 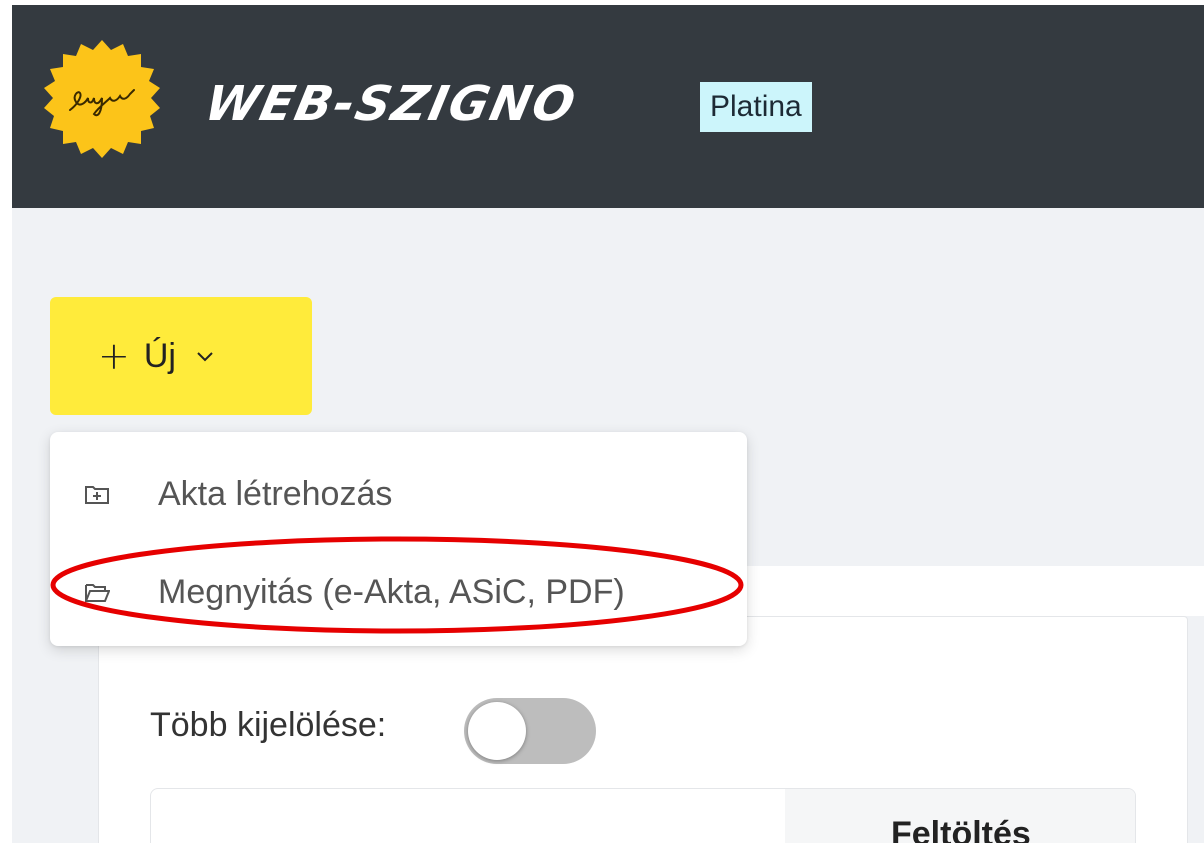 What do you see at coordinates (756, 107) in the screenshot?
I see `edition-badge: Platina` at bounding box center [756, 107].